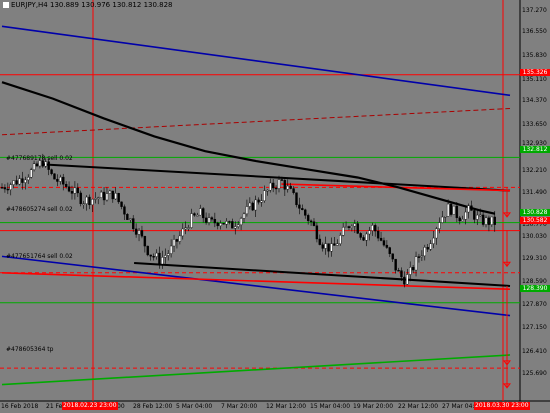  I want to click on price-tick: 129.310, so click(534, 258).